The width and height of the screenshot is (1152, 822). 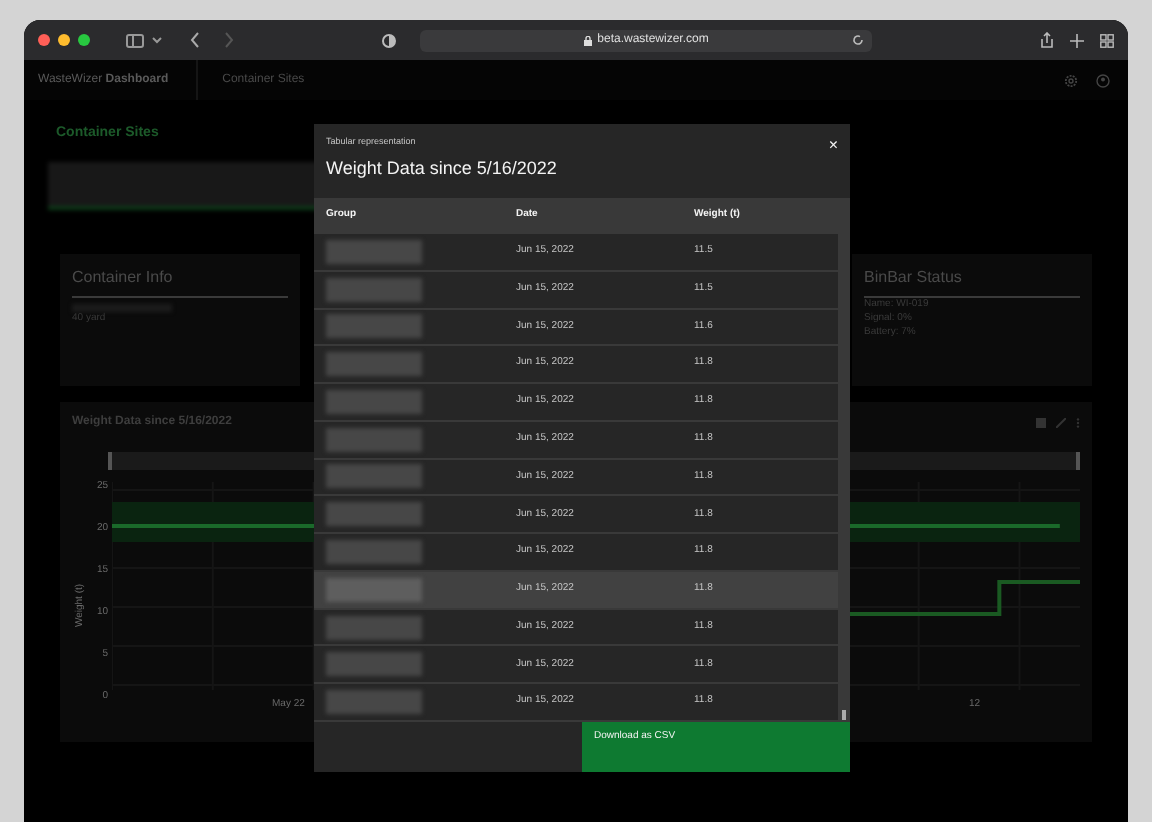 What do you see at coordinates (195, 40) in the screenshot?
I see `back-icon` at bounding box center [195, 40].